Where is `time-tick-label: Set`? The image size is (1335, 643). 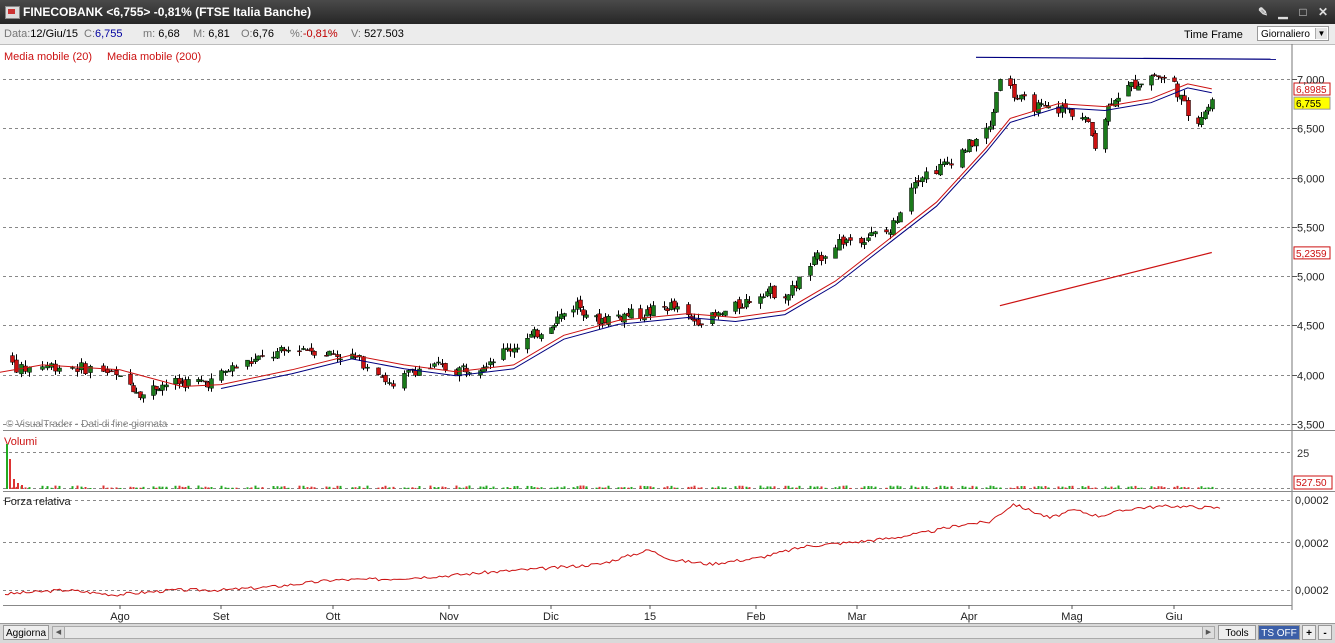
time-tick-label: Set is located at coordinates (221, 617).